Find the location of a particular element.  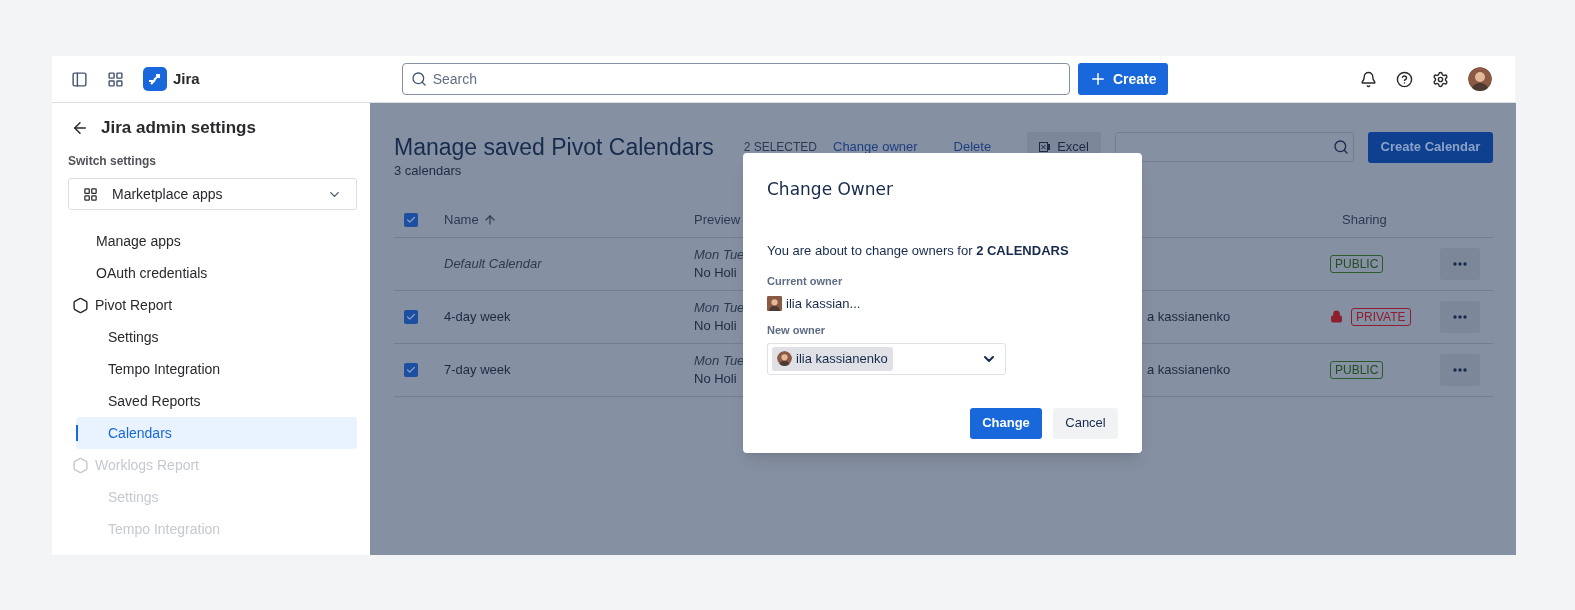

back-icon is located at coordinates (80, 128).